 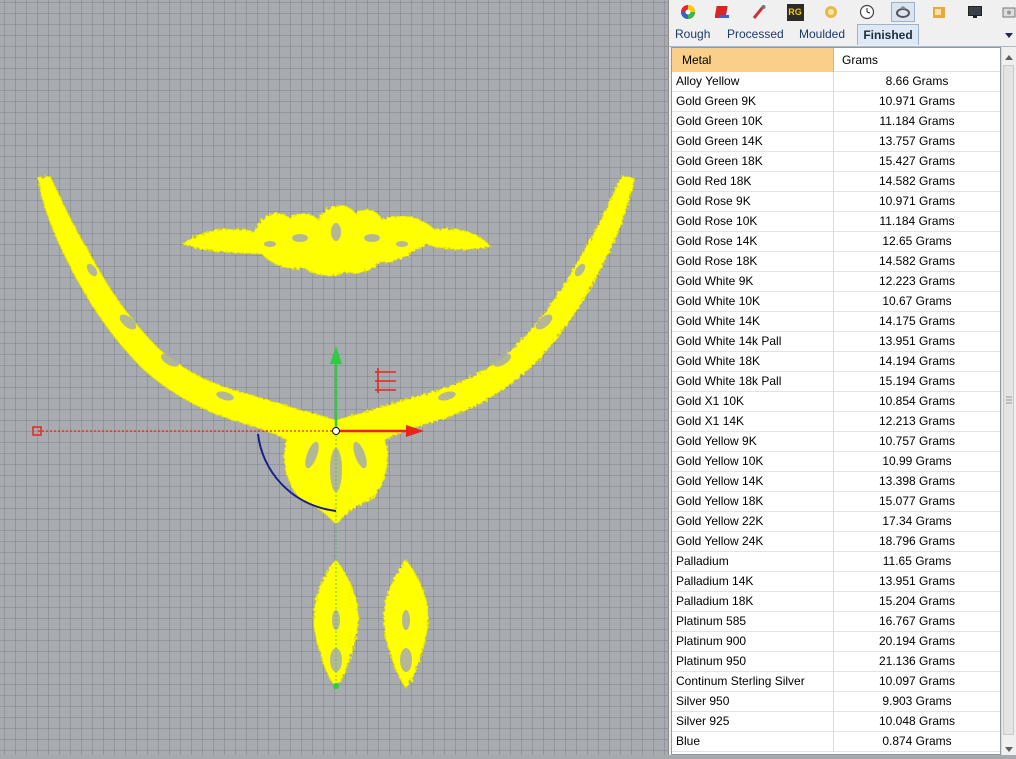 What do you see at coordinates (917, 321) in the screenshot?
I see `grams-cell: 14.175 Grams` at bounding box center [917, 321].